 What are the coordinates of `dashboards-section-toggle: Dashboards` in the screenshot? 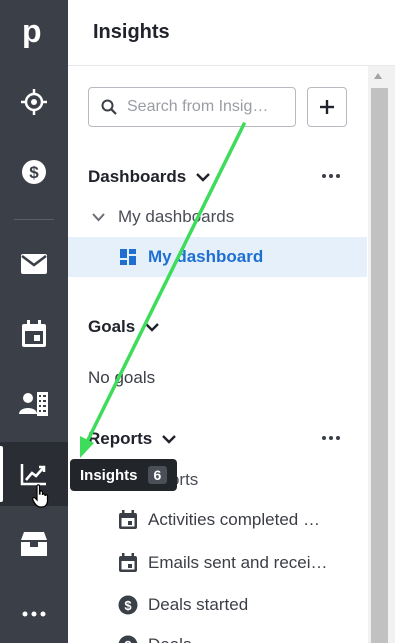 It's located at (149, 177).